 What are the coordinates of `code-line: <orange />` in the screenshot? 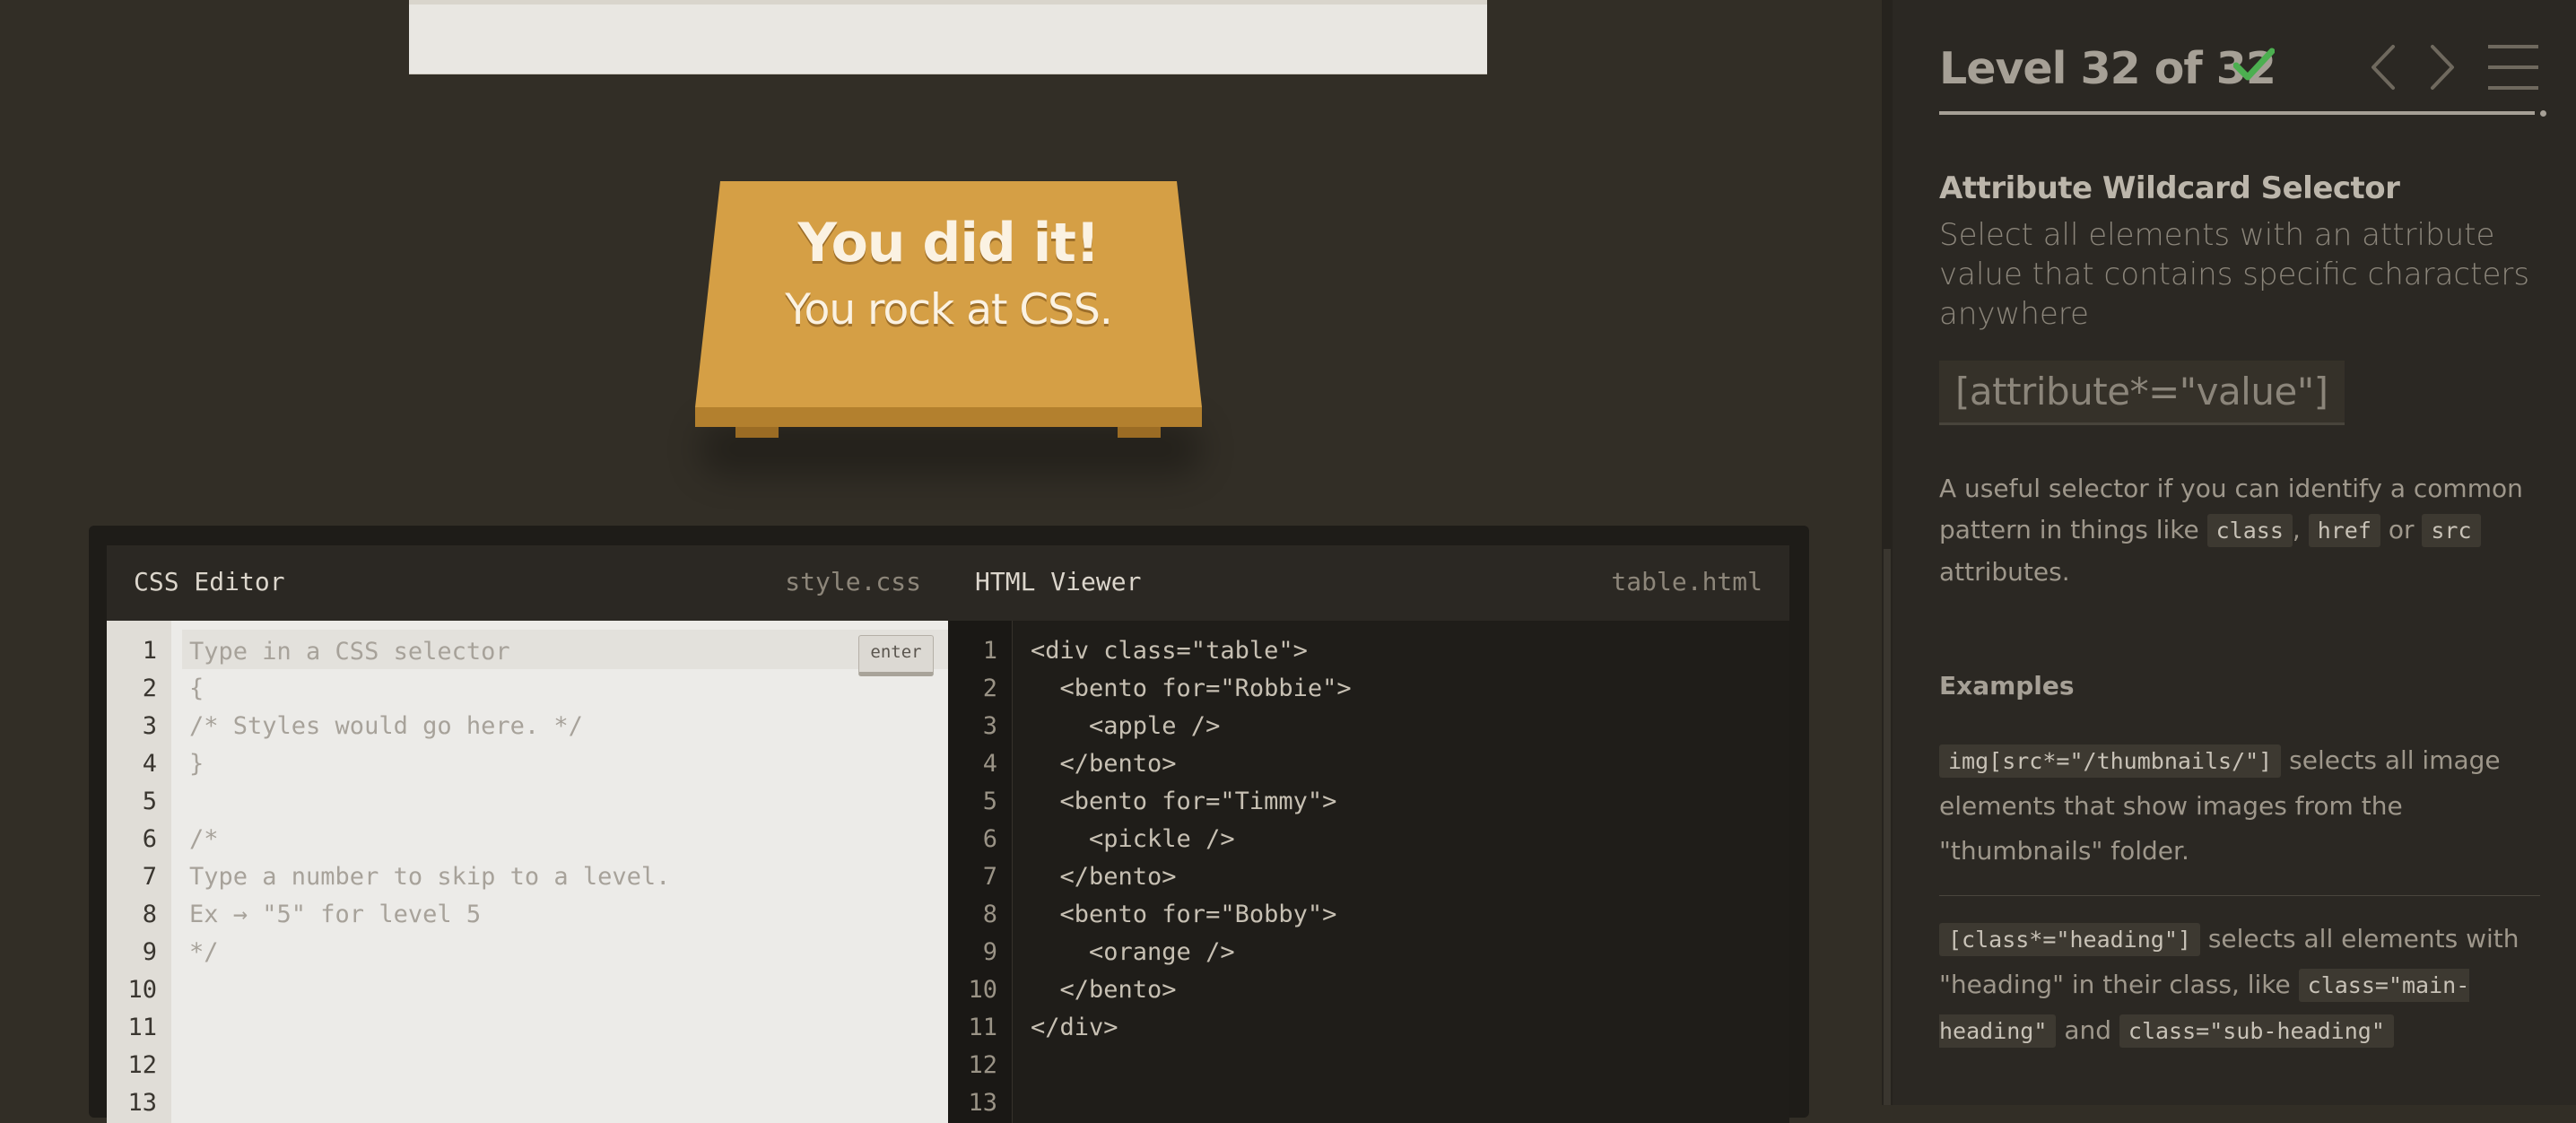 It's located at (1133, 952).